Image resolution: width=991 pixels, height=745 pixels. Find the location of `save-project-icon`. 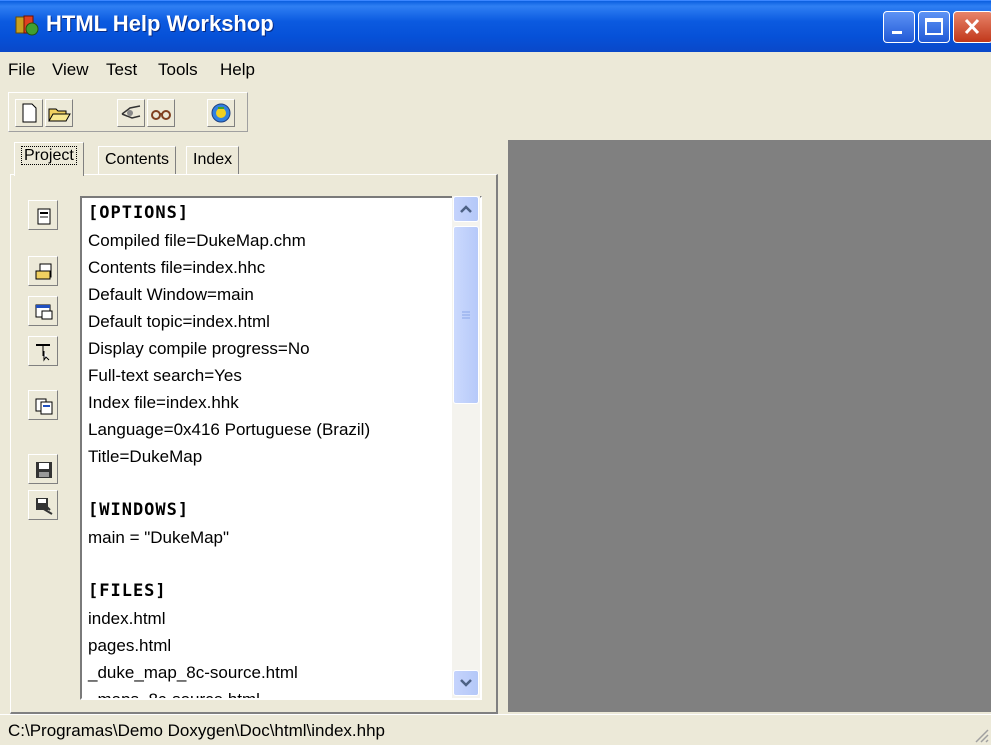

save-project-icon is located at coordinates (44, 470).